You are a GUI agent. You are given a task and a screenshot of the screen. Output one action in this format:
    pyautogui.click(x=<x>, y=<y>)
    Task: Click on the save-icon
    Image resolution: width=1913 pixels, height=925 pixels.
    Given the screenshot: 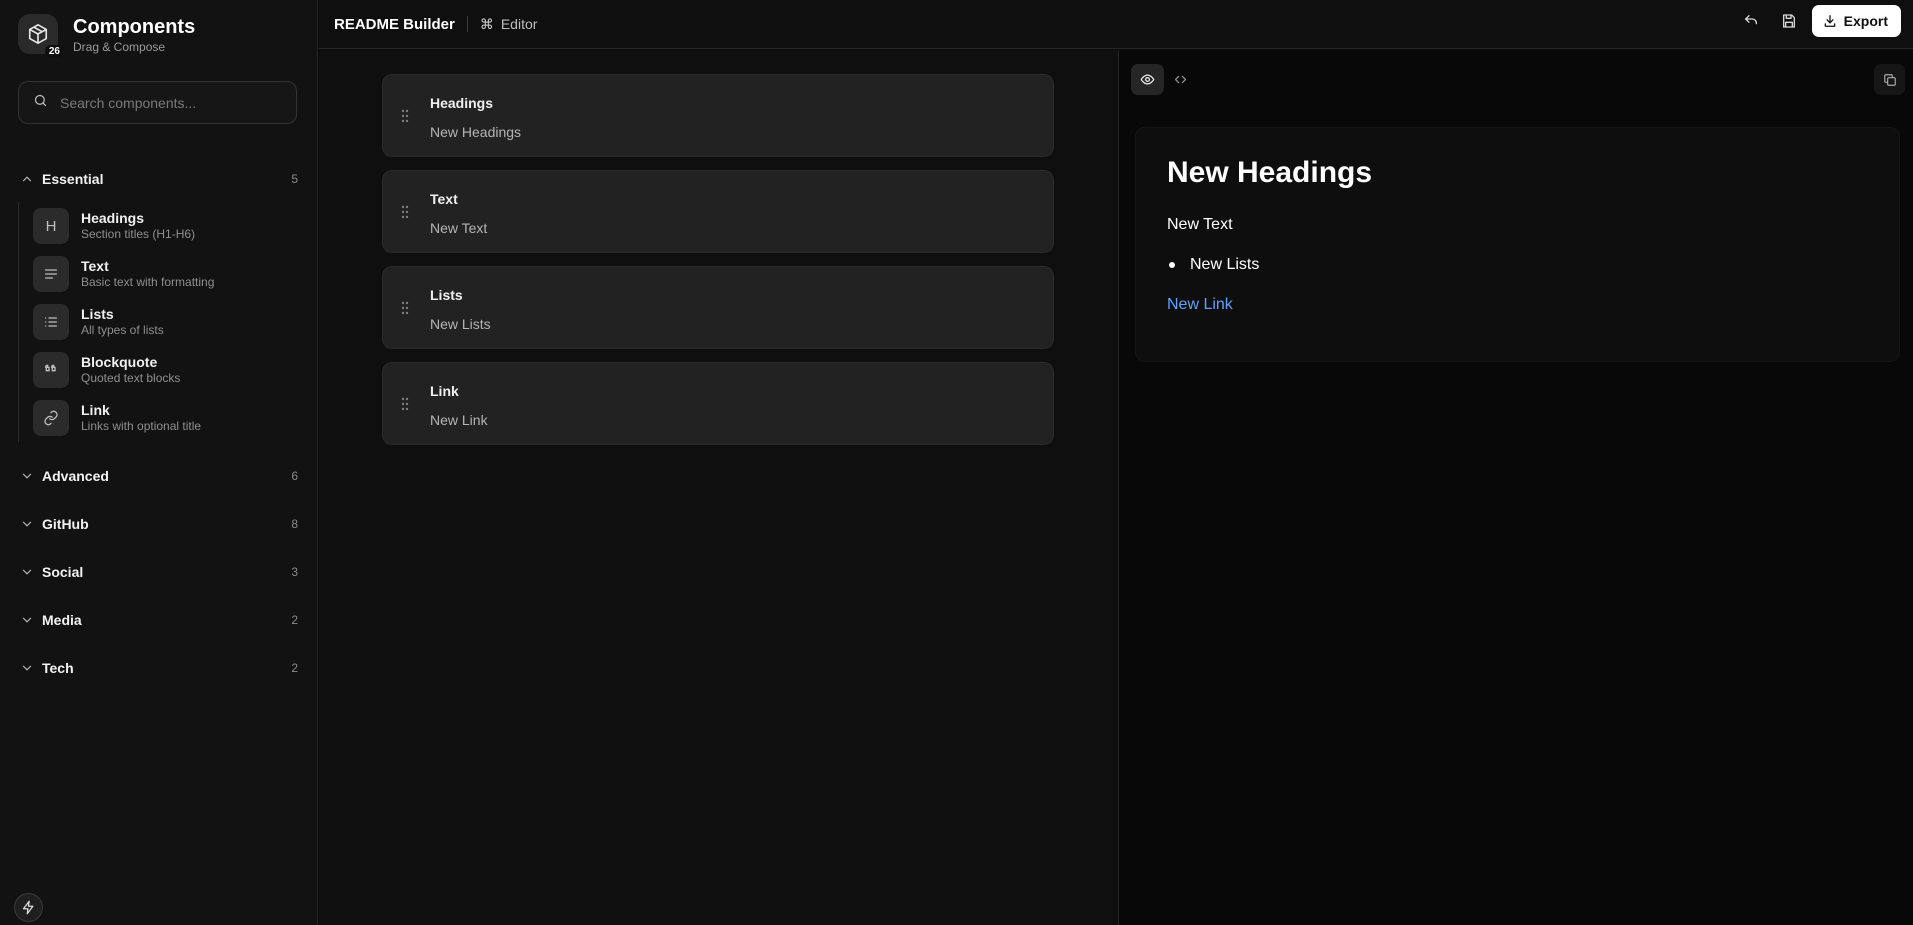 What is the action you would take?
    pyautogui.click(x=1788, y=21)
    